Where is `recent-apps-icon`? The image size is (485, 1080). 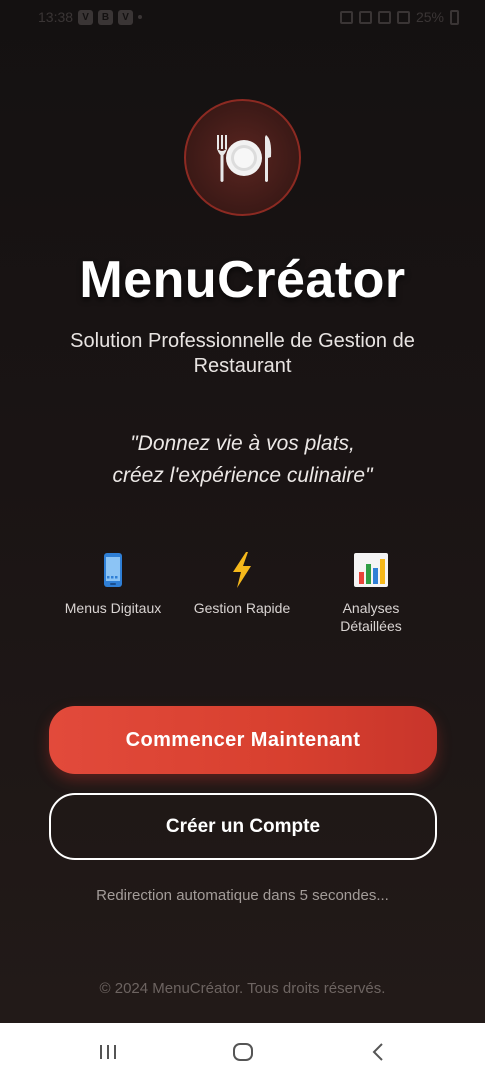
recent-apps-icon is located at coordinates (108, 1052).